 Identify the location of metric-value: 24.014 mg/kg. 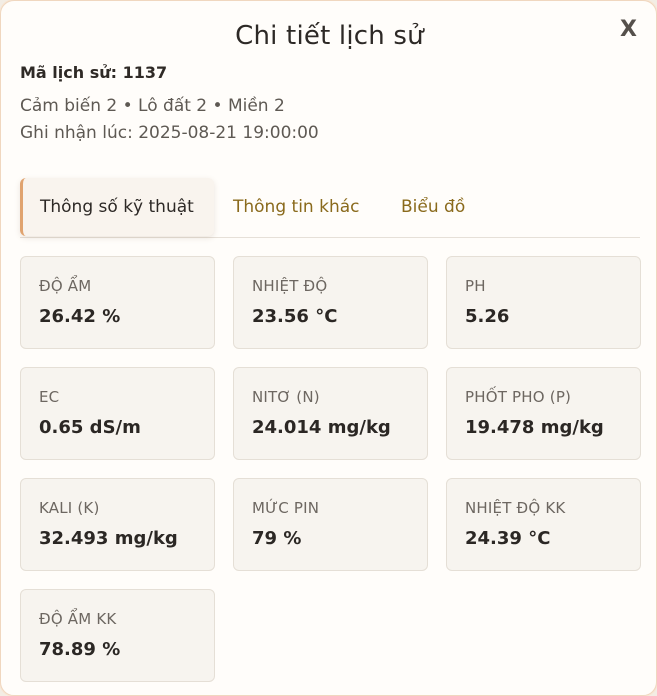
(321, 427).